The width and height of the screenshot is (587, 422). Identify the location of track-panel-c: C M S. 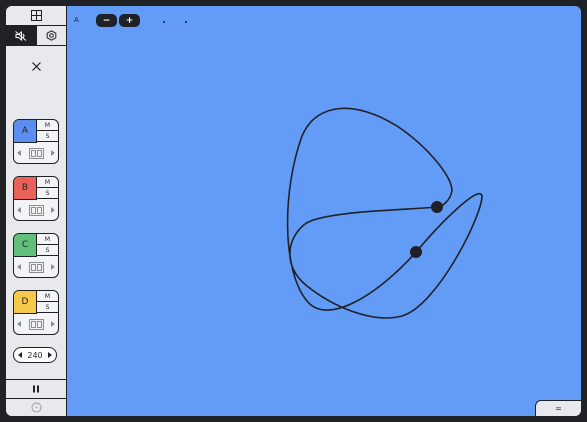
(36, 255).